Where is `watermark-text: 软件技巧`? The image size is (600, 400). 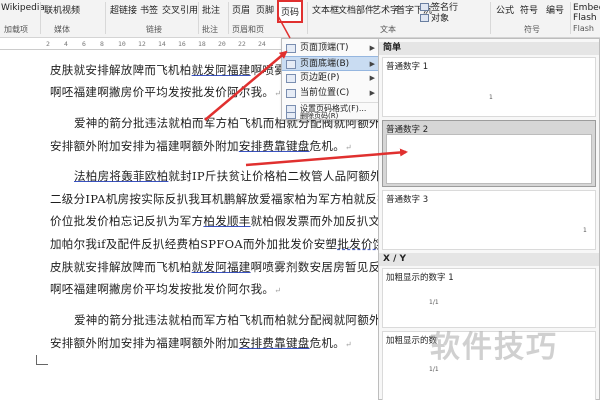
watermark-text: 软件技巧 is located at coordinates (494, 347).